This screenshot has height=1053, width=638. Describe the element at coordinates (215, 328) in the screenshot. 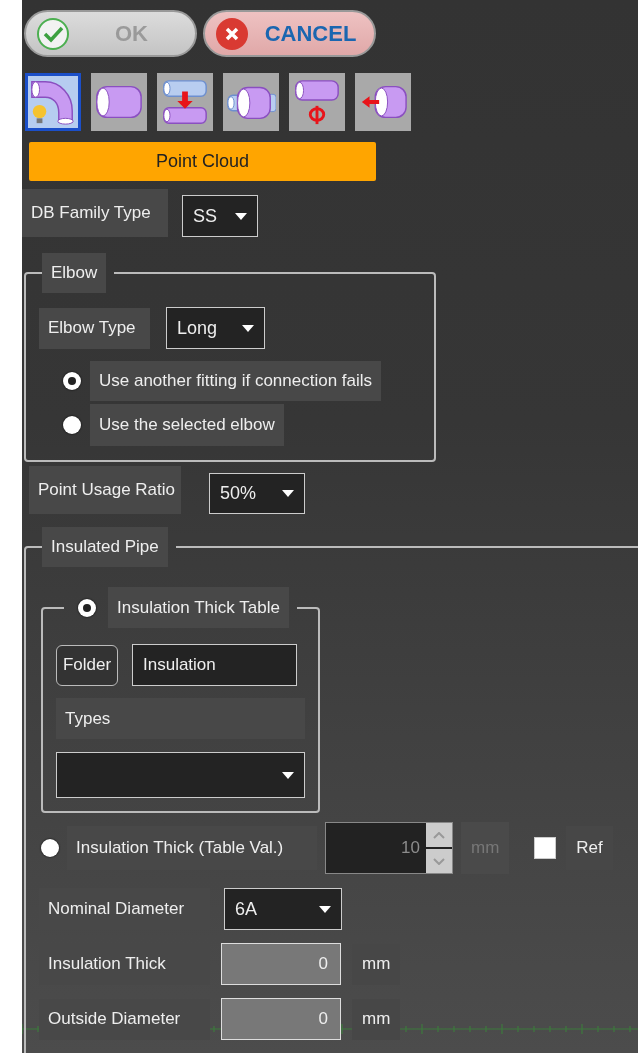

I see `dropdown: Long` at that location.